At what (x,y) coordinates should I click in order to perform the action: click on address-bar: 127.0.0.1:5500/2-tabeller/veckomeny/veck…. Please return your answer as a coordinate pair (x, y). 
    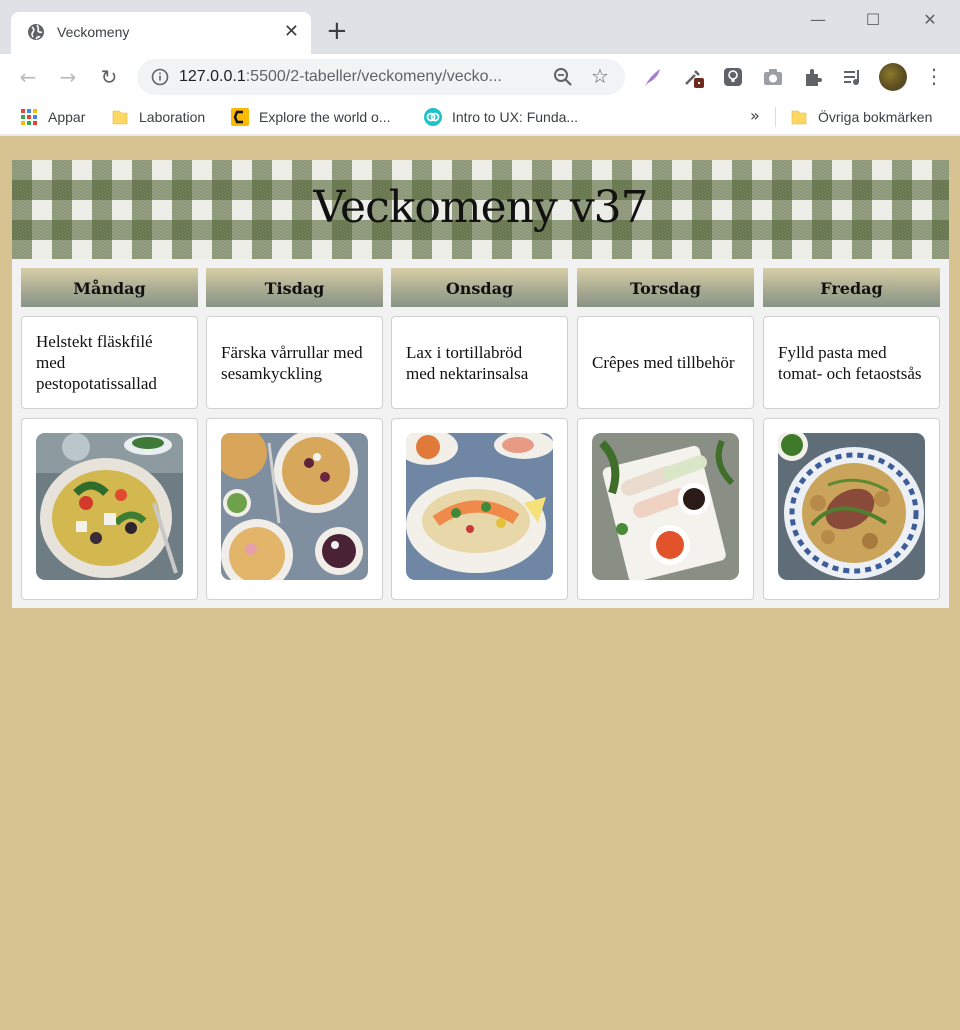
    Looking at the image, I should click on (381, 77).